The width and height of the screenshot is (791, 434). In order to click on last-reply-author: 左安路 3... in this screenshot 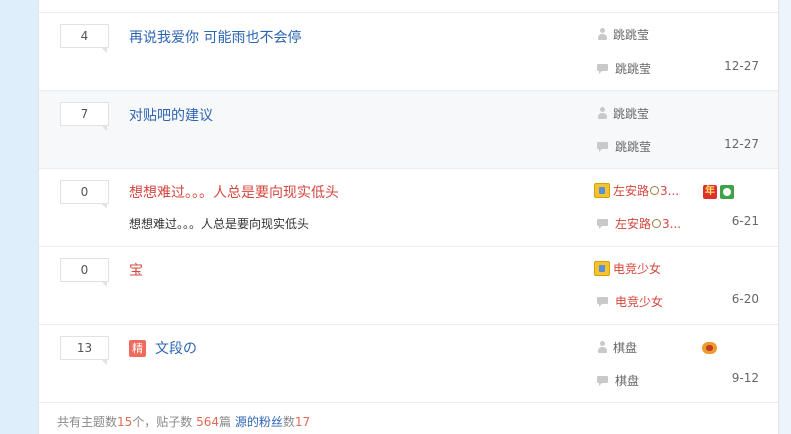, I will do `click(638, 224)`.